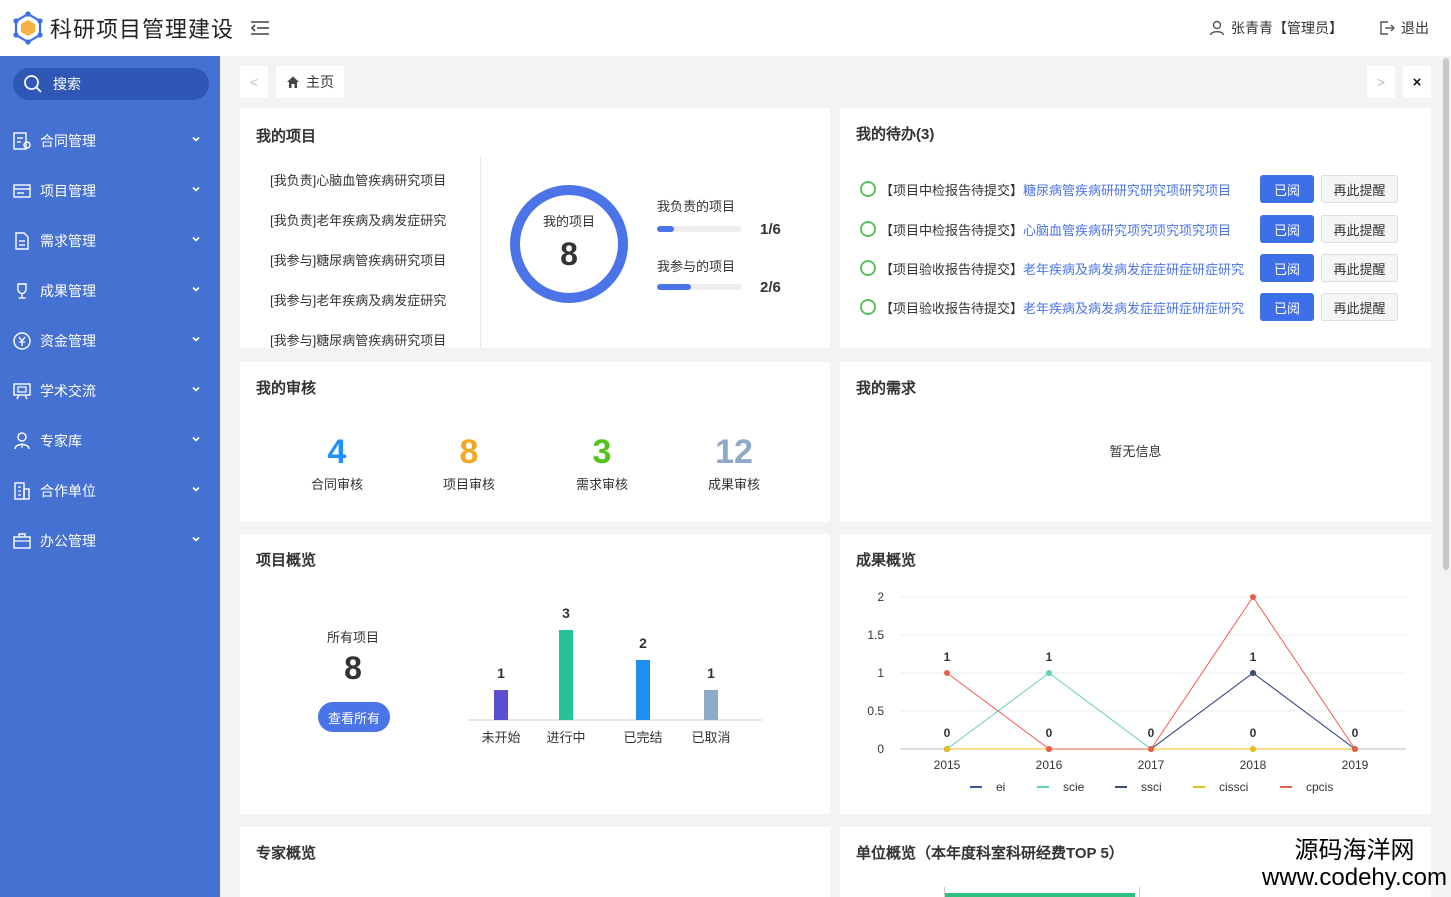  What do you see at coordinates (370, 230) in the screenshot?
I see `list-item: [我负责]老年疾病及病发症研究` at bounding box center [370, 230].